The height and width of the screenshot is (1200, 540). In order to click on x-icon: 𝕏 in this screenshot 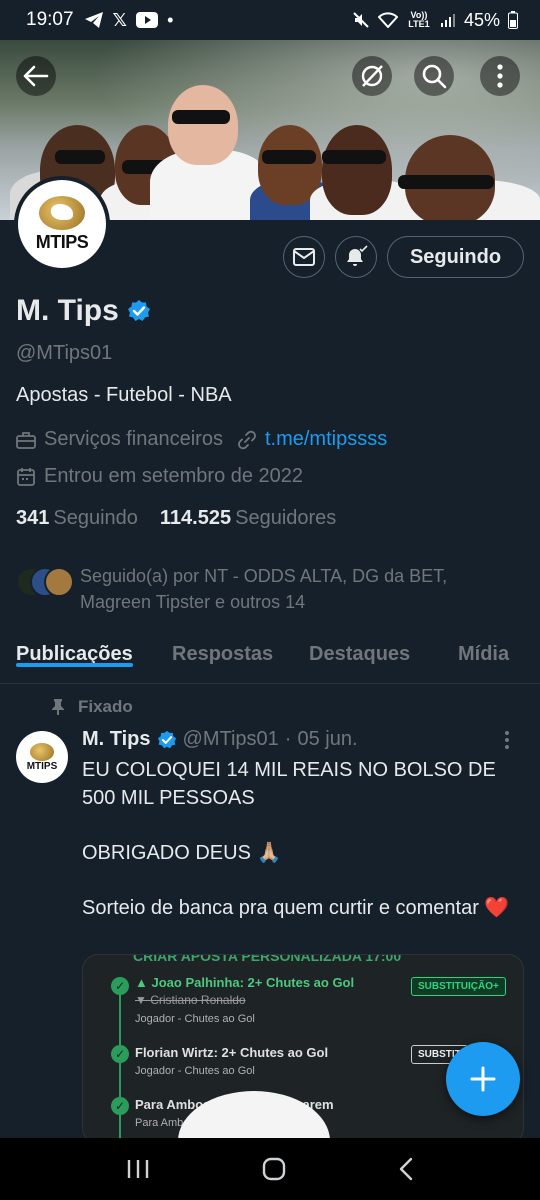, I will do `click(120, 19)`.